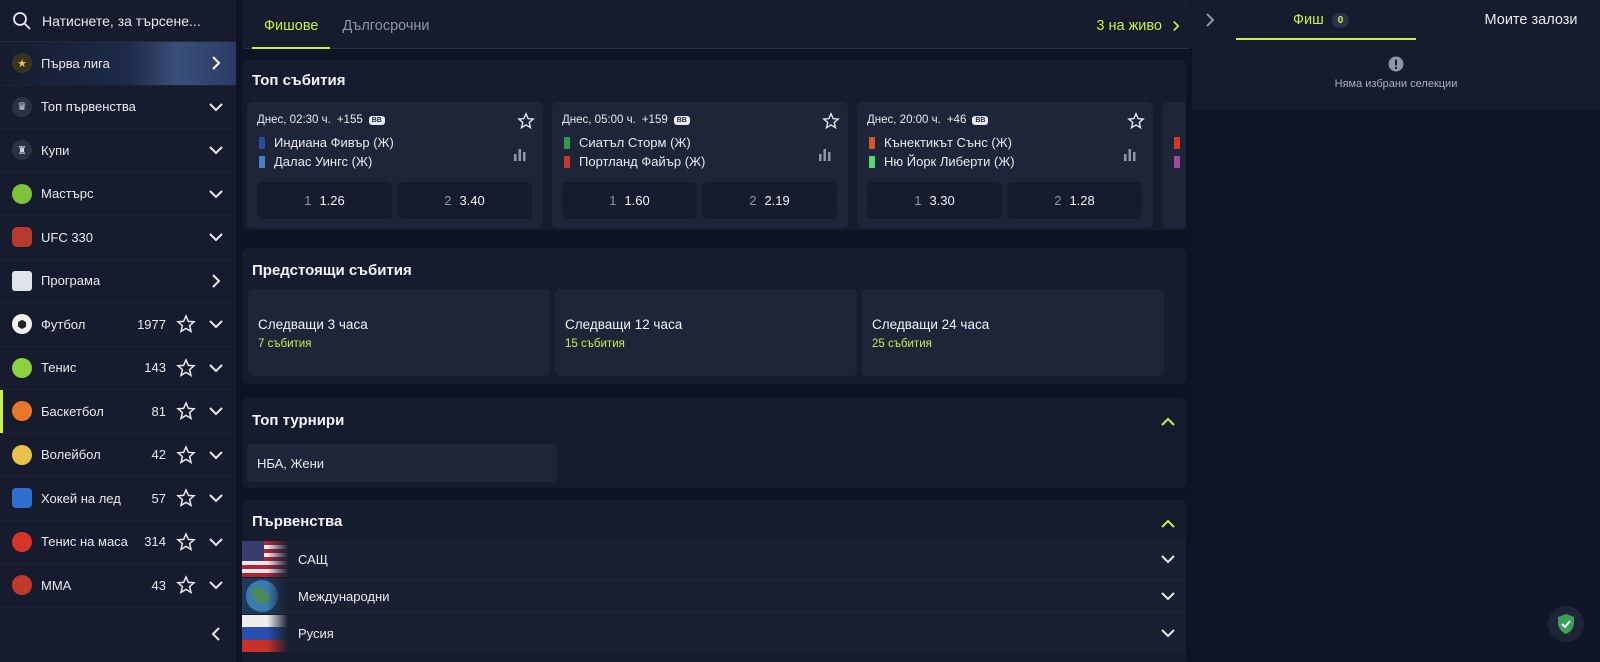 This screenshot has height=662, width=1600. What do you see at coordinates (629, 200) in the screenshot?
I see `odd-button: 1 1.60` at bounding box center [629, 200].